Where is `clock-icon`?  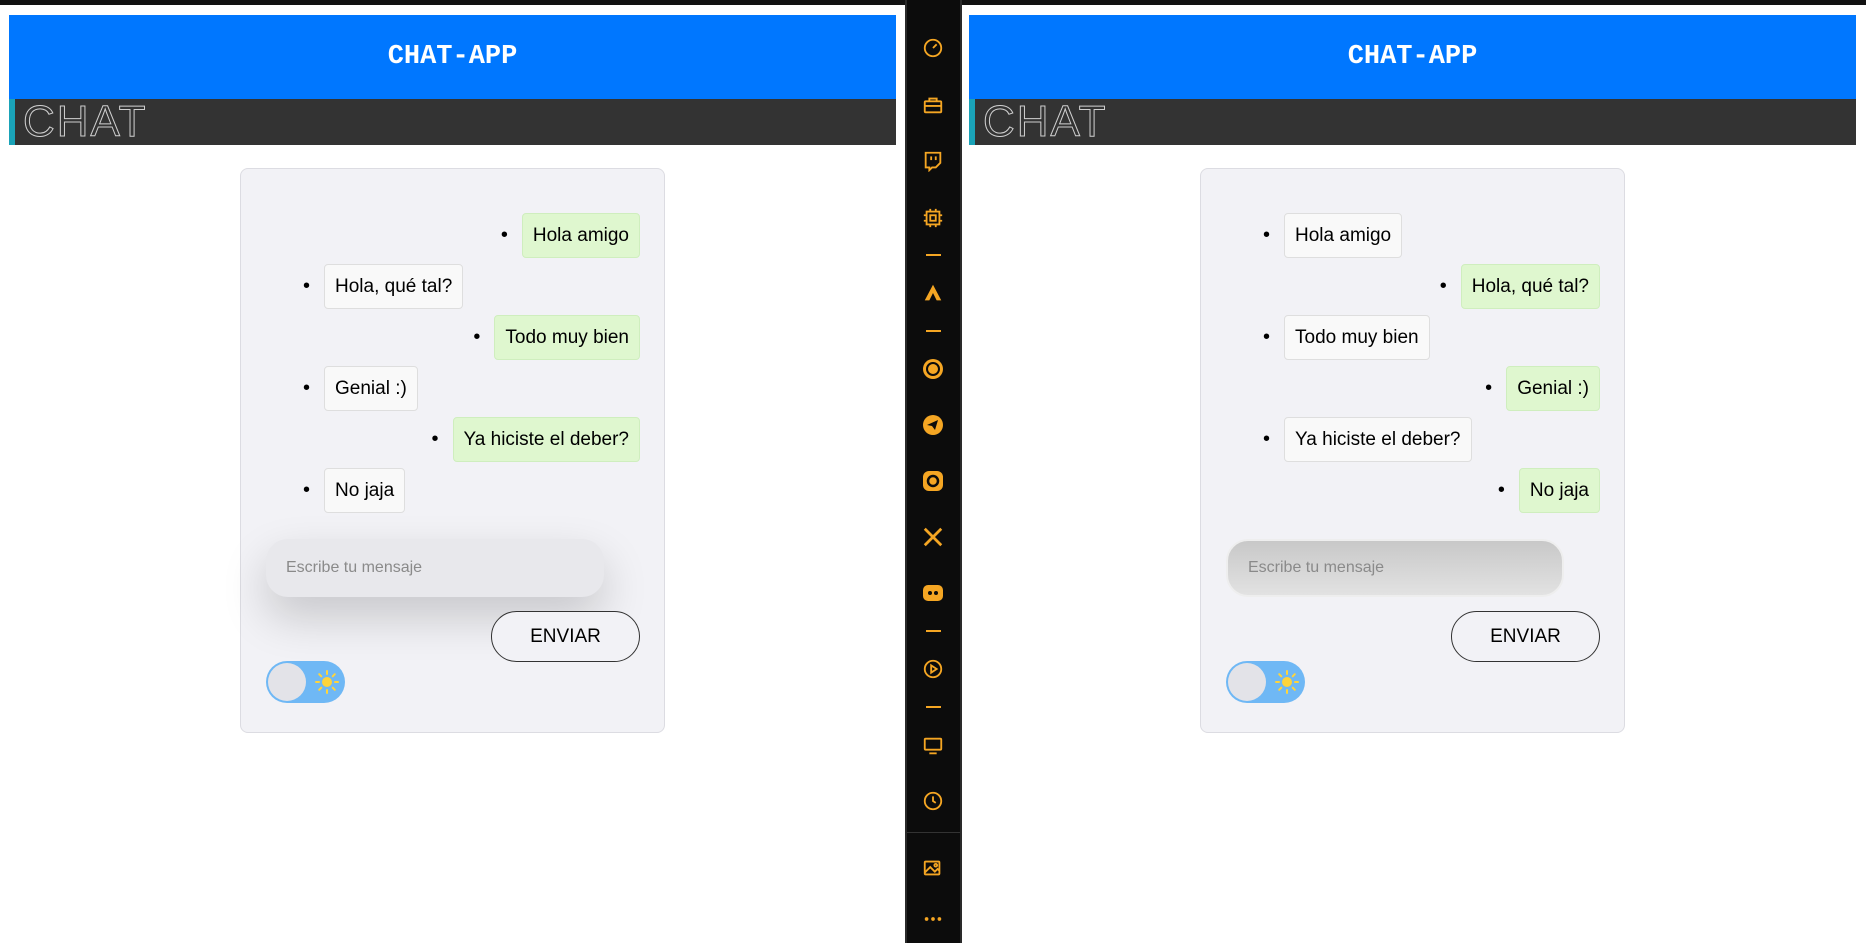
clock-icon is located at coordinates (933, 801).